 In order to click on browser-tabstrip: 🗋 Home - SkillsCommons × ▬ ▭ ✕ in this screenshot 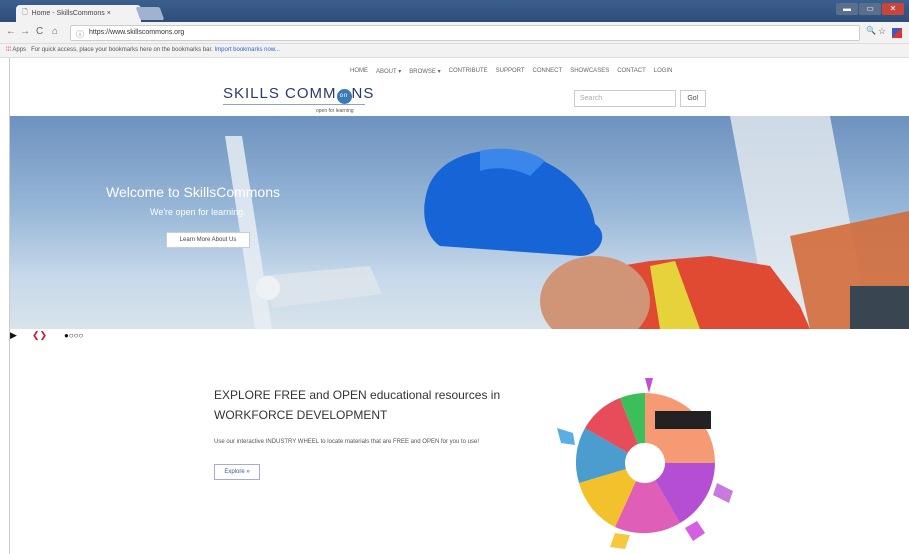, I will do `click(454, 11)`.